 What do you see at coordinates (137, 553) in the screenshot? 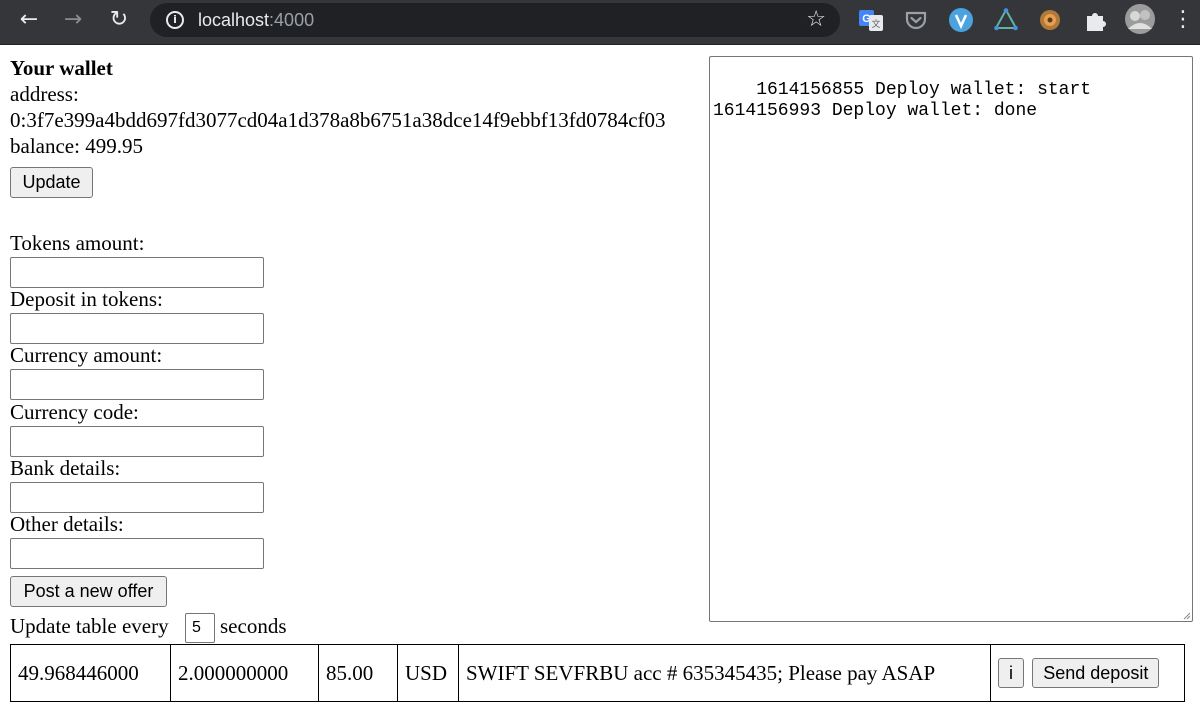
I see `other-details-input` at bounding box center [137, 553].